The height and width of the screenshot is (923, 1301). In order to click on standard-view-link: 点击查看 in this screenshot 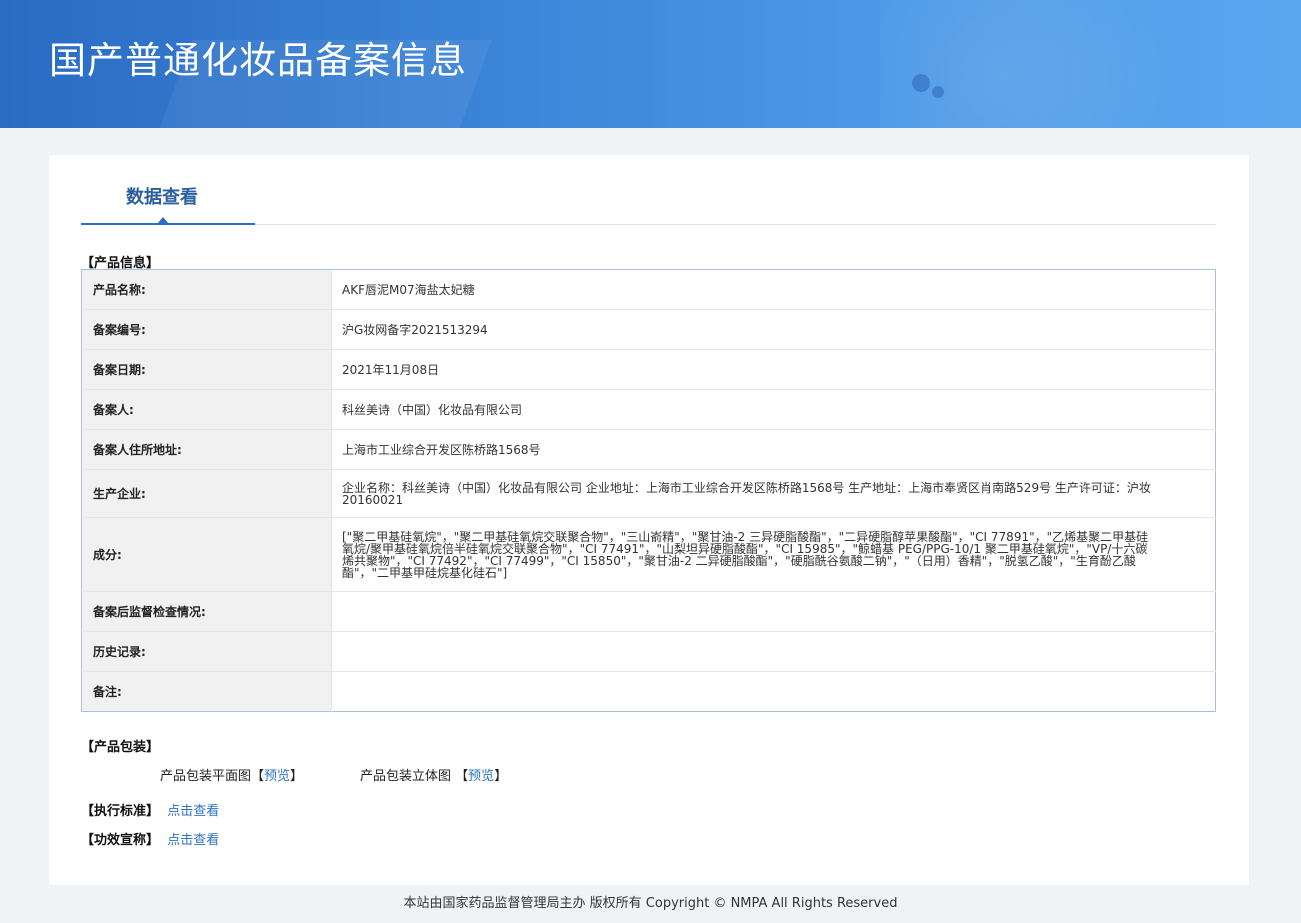, I will do `click(193, 811)`.